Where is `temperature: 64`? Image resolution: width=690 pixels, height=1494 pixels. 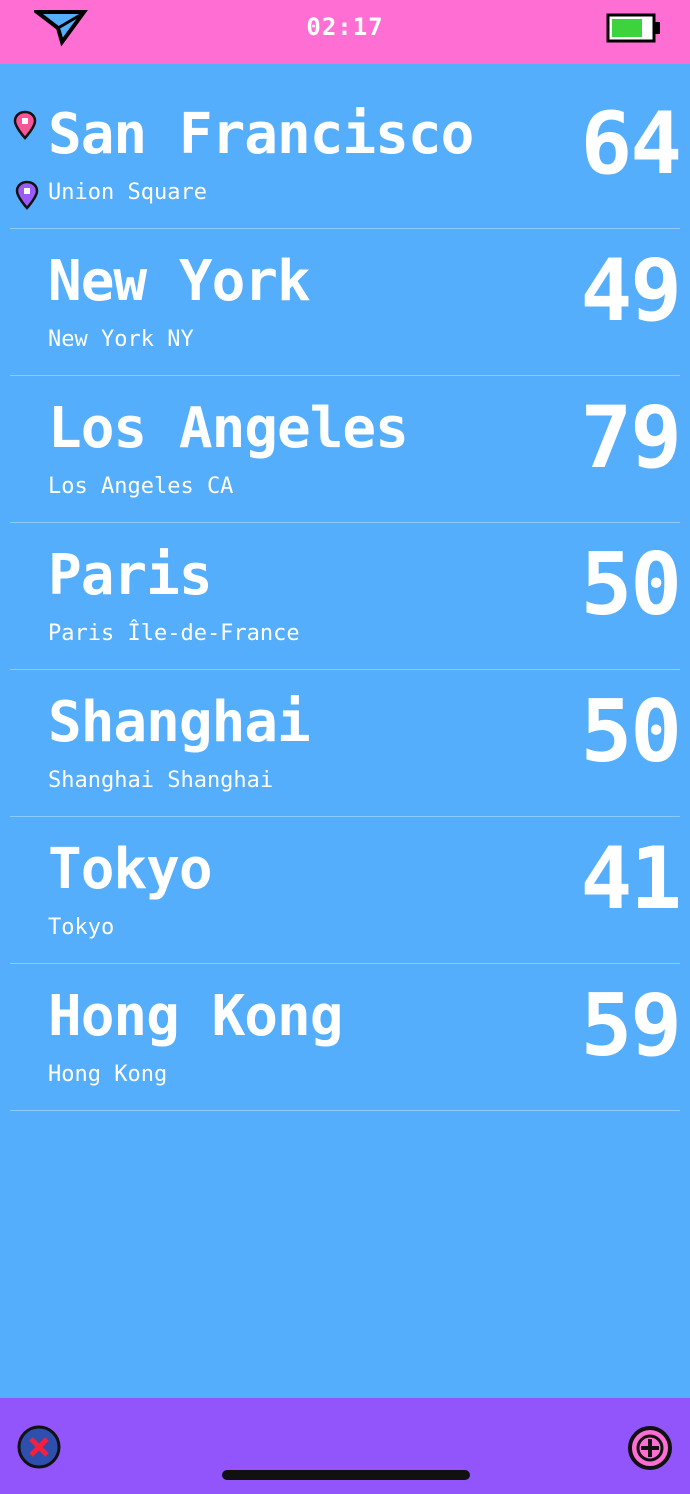
temperature: 64 is located at coordinates (631, 144).